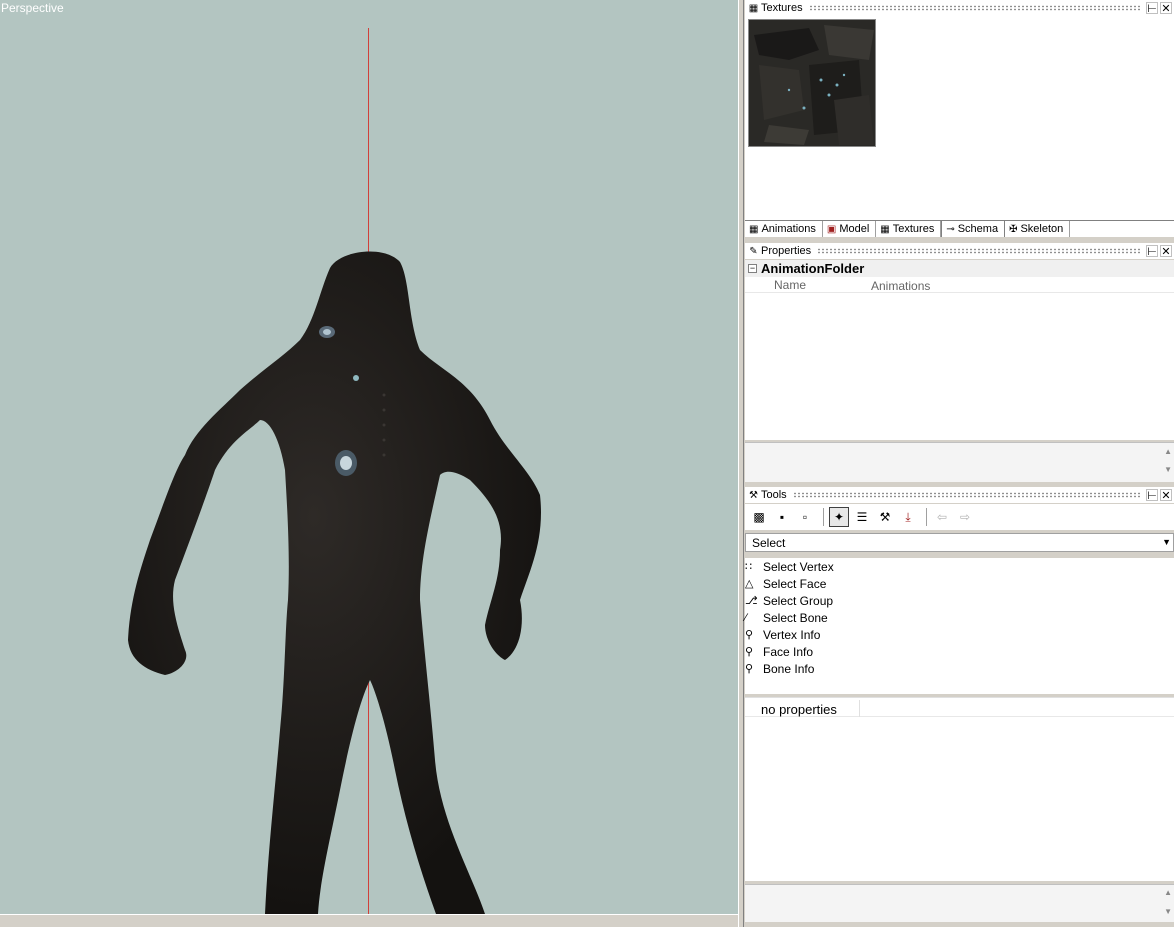 Image resolution: width=1174 pixels, height=927 pixels. What do you see at coordinates (859, 708) in the screenshot?
I see `column-divider` at bounding box center [859, 708].